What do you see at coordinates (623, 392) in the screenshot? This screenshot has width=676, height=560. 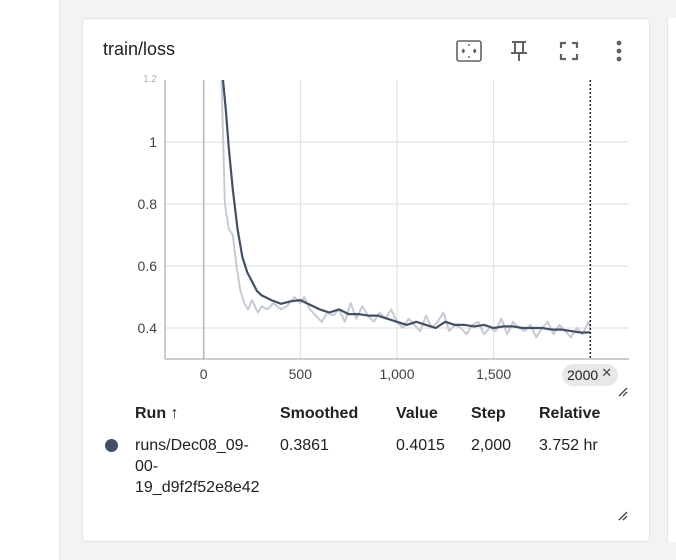 I see `chart-resize-icon` at bounding box center [623, 392].